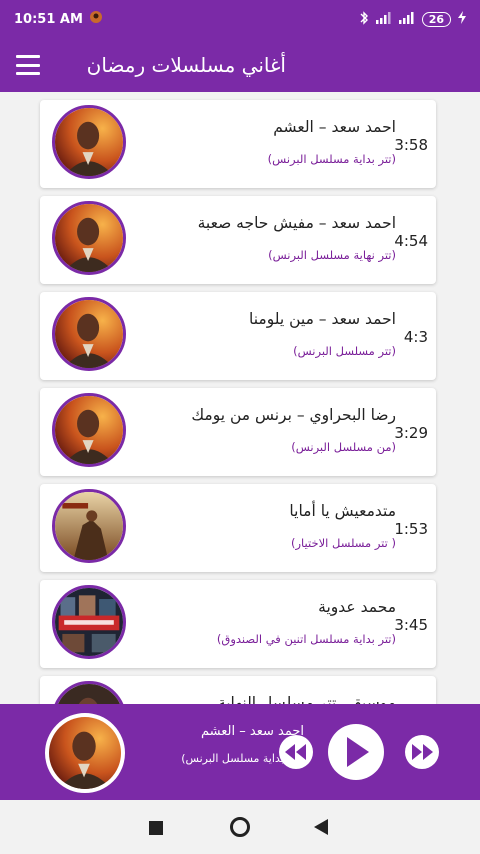 The image size is (480, 854). Describe the element at coordinates (411, 529) in the screenshot. I see `song-duration: 1:53` at that location.